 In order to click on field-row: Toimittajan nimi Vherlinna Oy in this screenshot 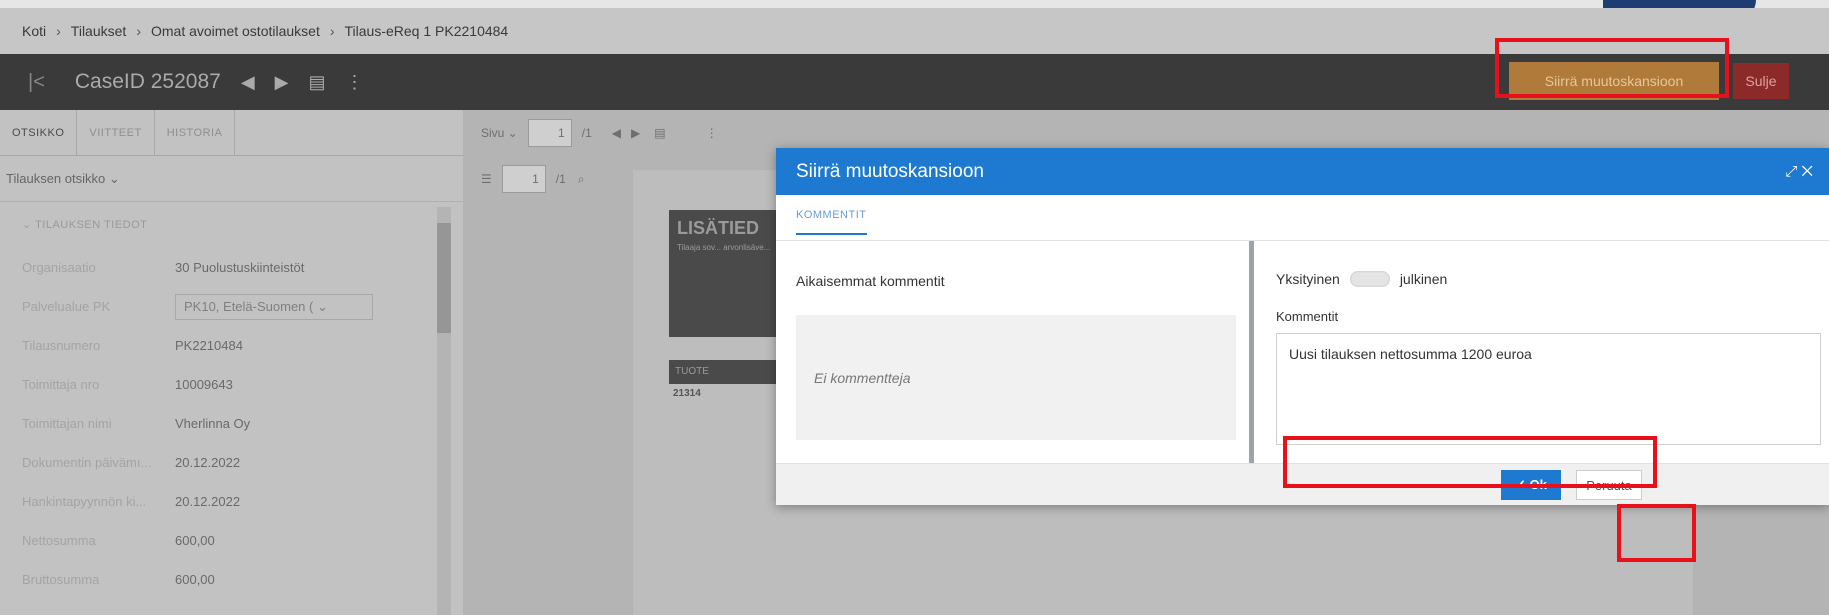, I will do `click(231, 423)`.